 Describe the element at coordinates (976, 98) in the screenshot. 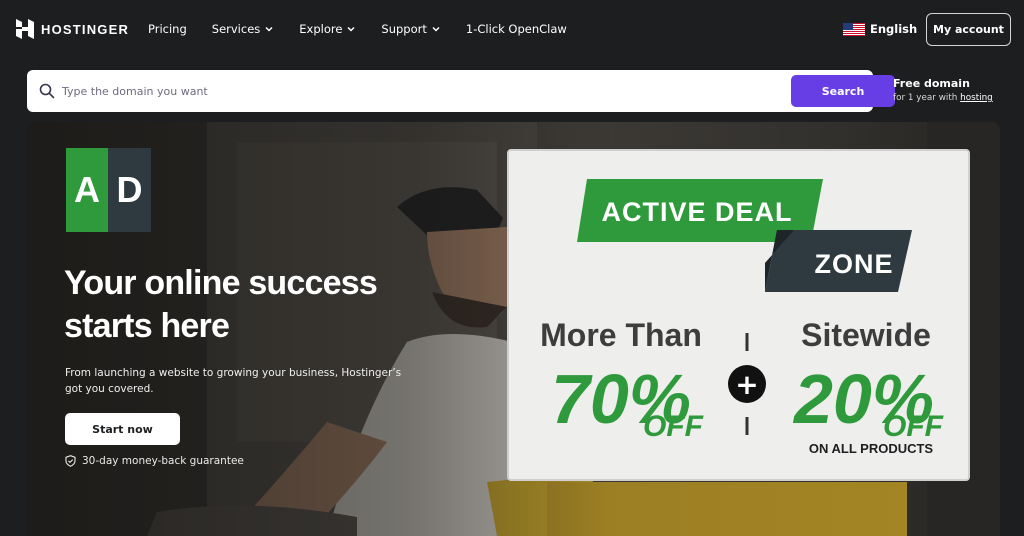

I see `hosting-link: hosting` at that location.